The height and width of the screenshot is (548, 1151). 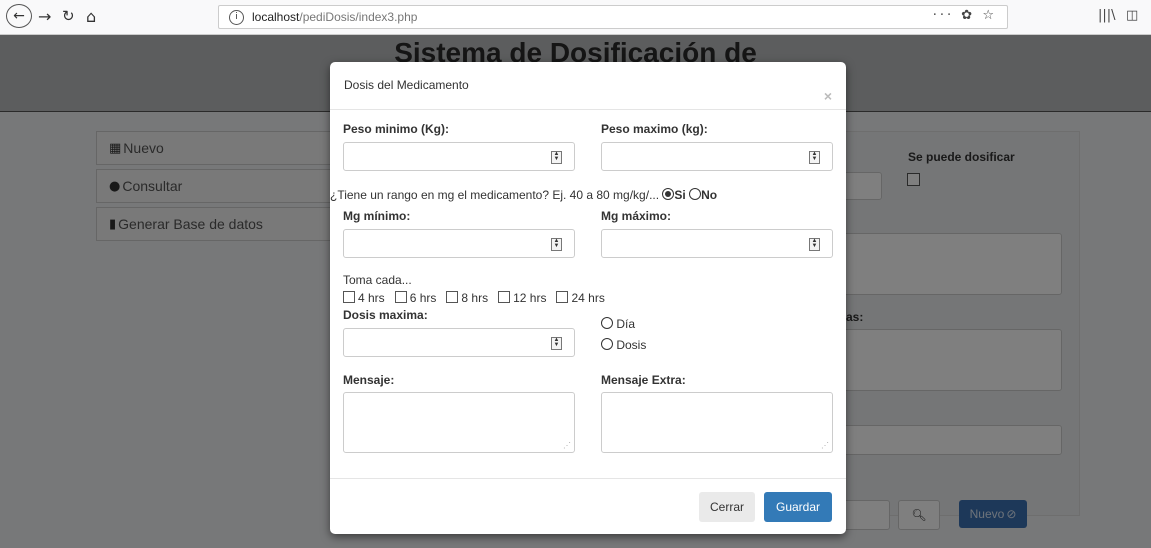 I want to click on info-icon: i, so click(x=236, y=17).